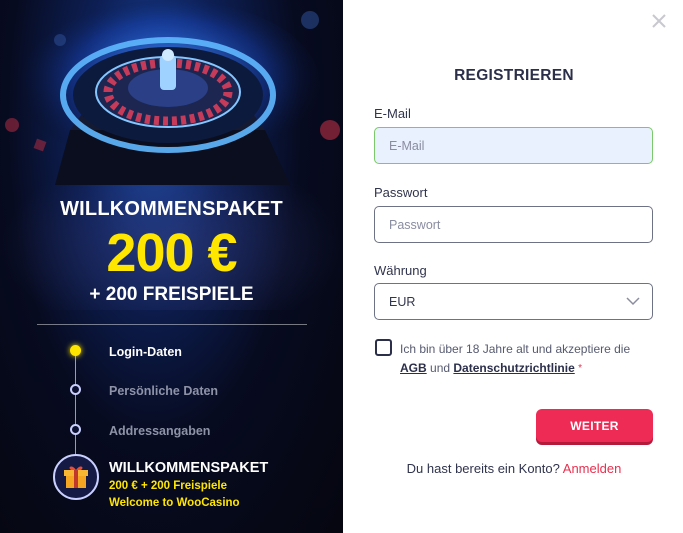 This screenshot has width=683, height=533. What do you see at coordinates (413, 368) in the screenshot?
I see `agb-link: AGB` at bounding box center [413, 368].